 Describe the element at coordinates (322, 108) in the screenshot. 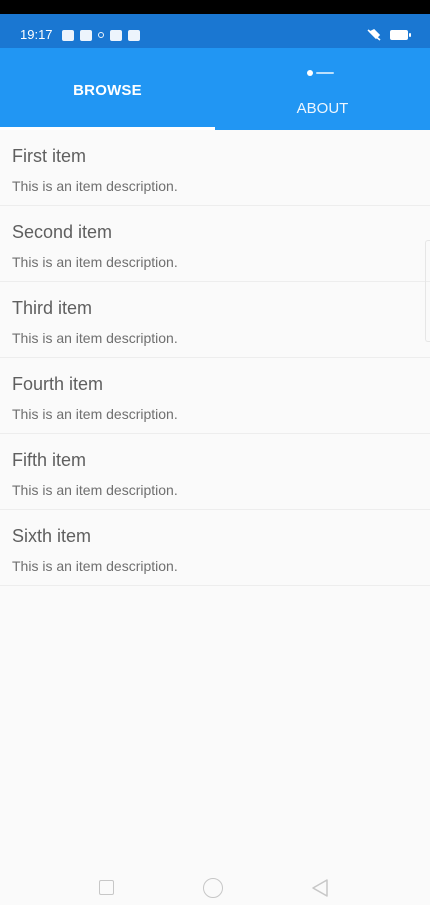

I see `tab-about-label: ABOUT` at that location.